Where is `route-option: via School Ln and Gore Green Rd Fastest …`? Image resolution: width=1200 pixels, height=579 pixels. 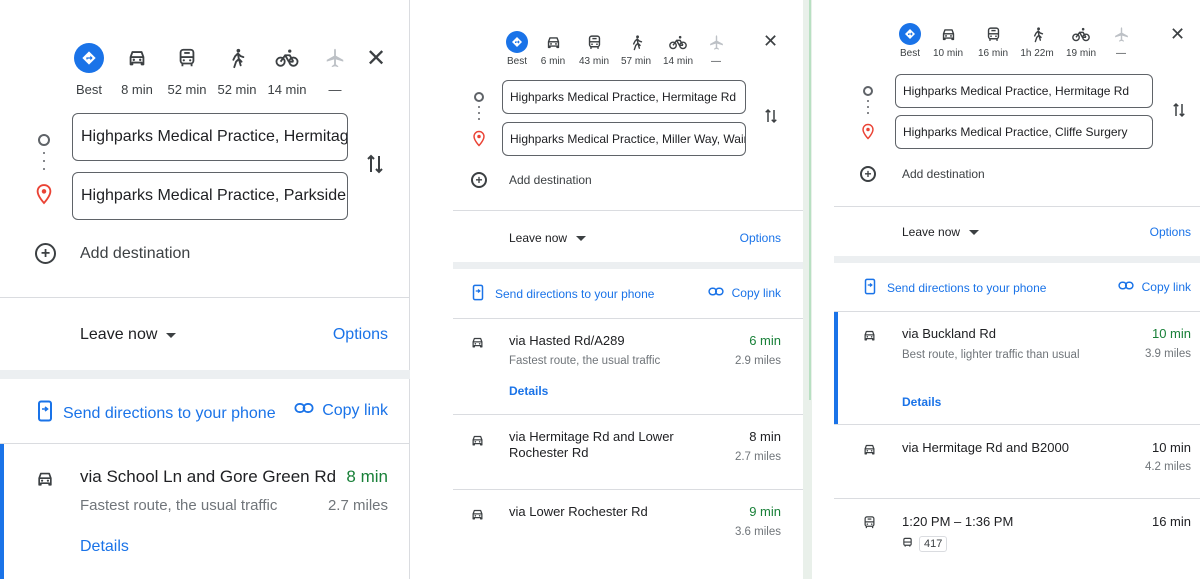 route-option: via School Ln and Gore Green Rd Fastest … is located at coordinates (205, 511).